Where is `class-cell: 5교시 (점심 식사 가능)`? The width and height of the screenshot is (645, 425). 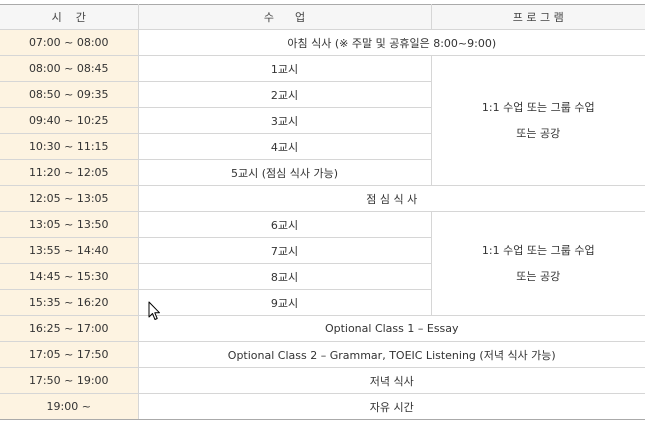 class-cell: 5교시 (점심 식사 가능) is located at coordinates (284, 172).